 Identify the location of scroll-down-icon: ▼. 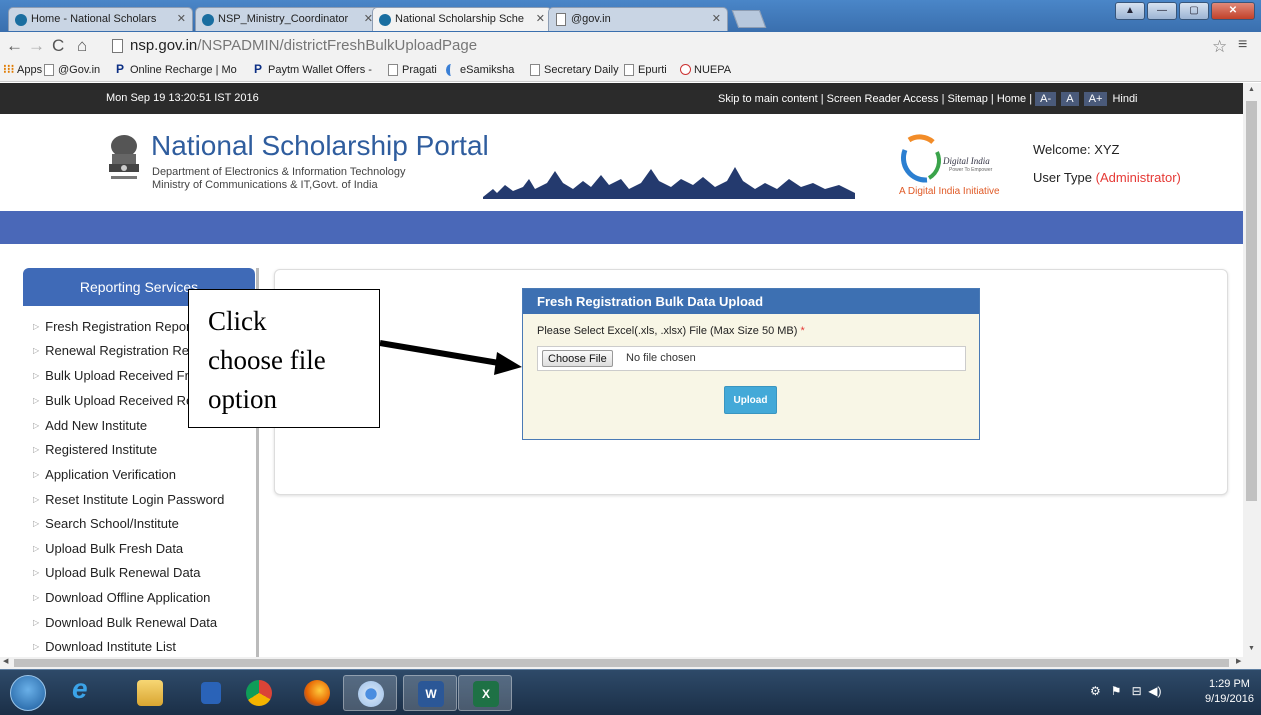
(1251, 648).